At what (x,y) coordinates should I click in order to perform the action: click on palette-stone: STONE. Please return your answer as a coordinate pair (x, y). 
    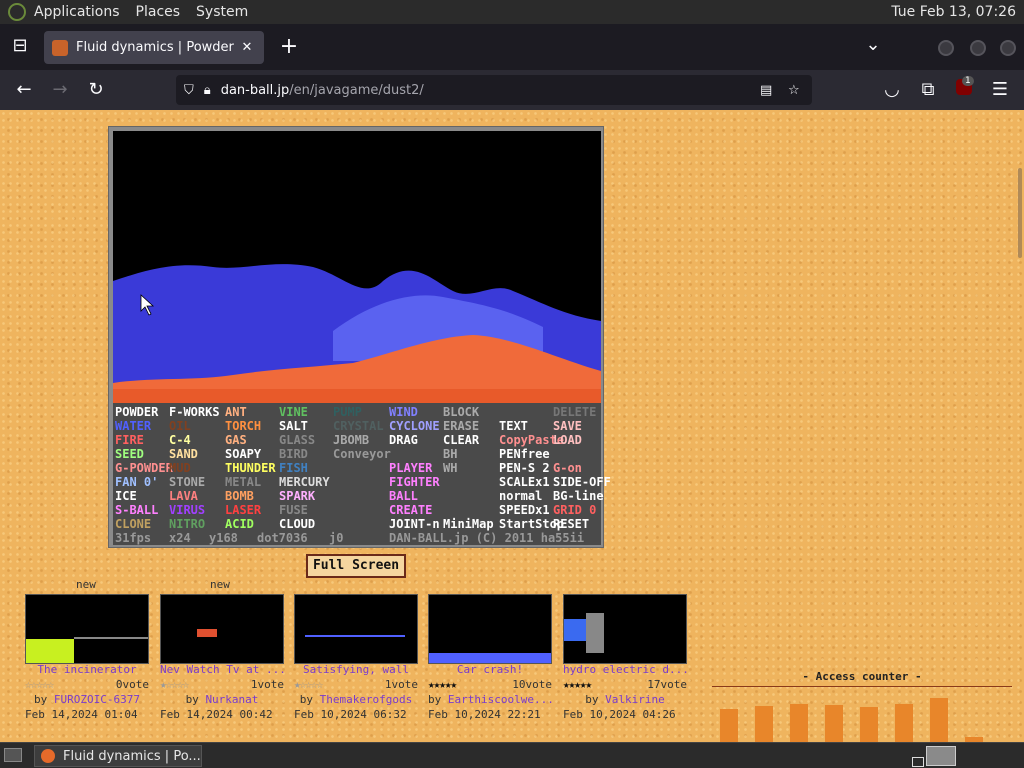
    Looking at the image, I should click on (187, 482).